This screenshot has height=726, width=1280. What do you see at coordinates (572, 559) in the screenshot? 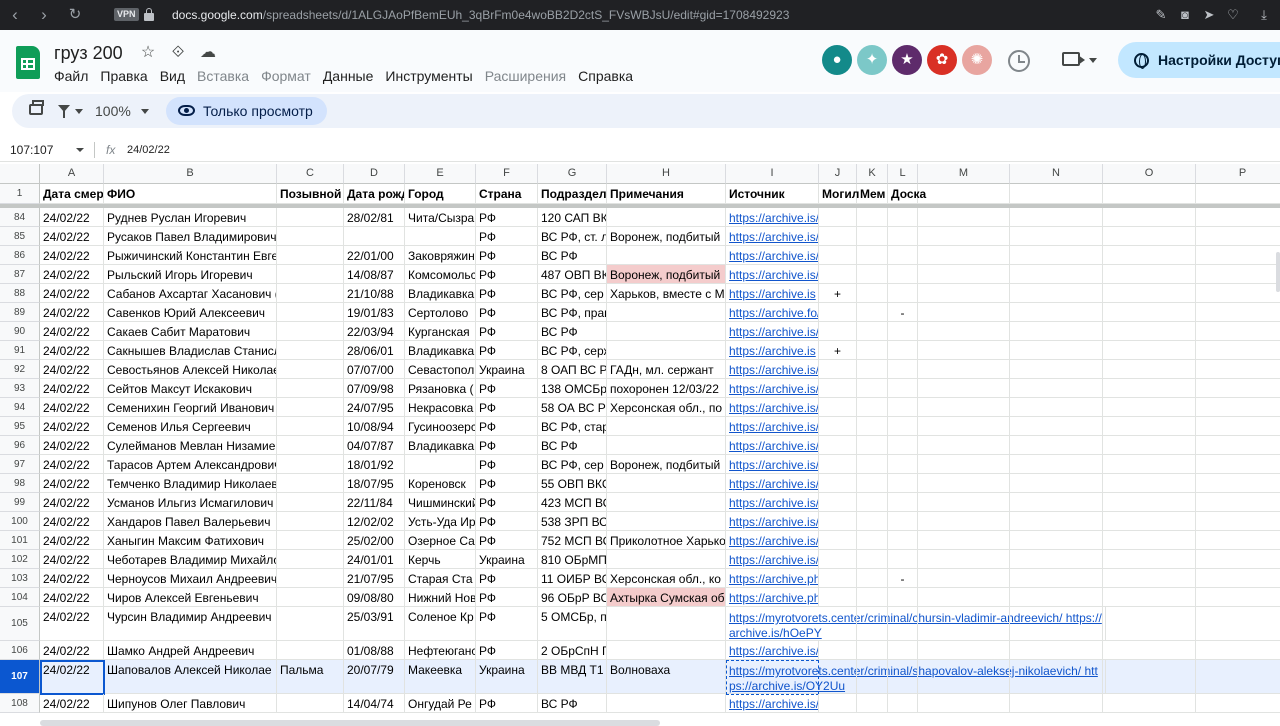
I see `table-cell: 810 ОБрМП ВС РФ` at bounding box center [572, 559].